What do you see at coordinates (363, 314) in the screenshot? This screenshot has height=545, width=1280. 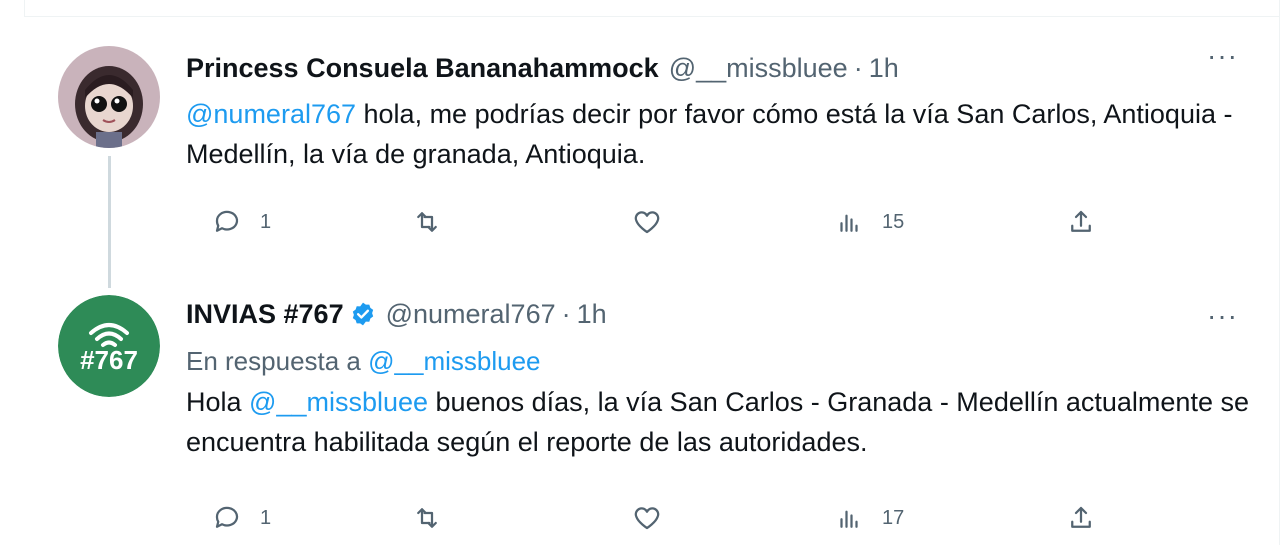 I see `verified-badge-icon` at bounding box center [363, 314].